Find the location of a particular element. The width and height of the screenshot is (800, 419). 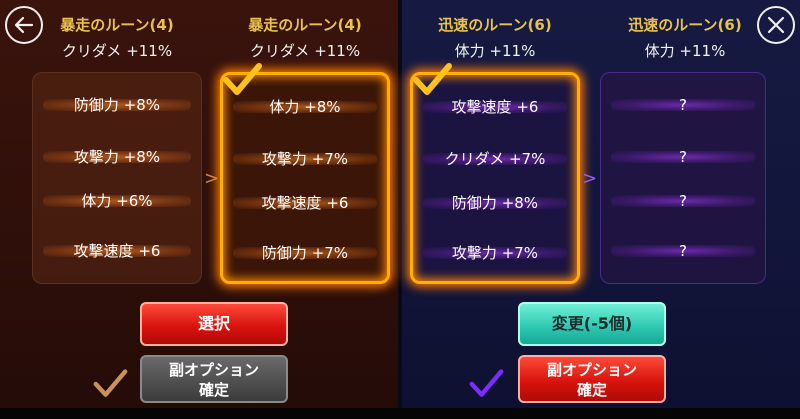

confirm-suboption-button-left: 副オプション 確定 is located at coordinates (214, 379).